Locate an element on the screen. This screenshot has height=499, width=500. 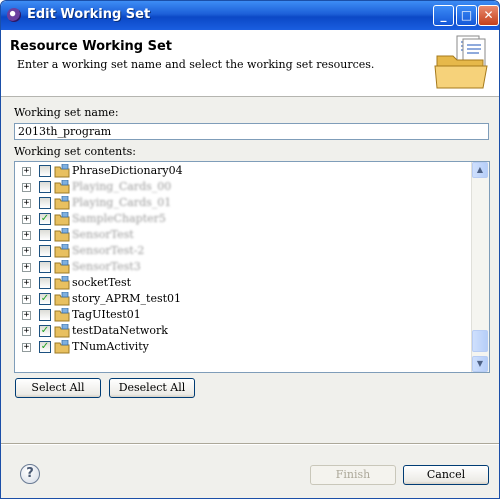
close-button: ✕ is located at coordinates (488, 15).